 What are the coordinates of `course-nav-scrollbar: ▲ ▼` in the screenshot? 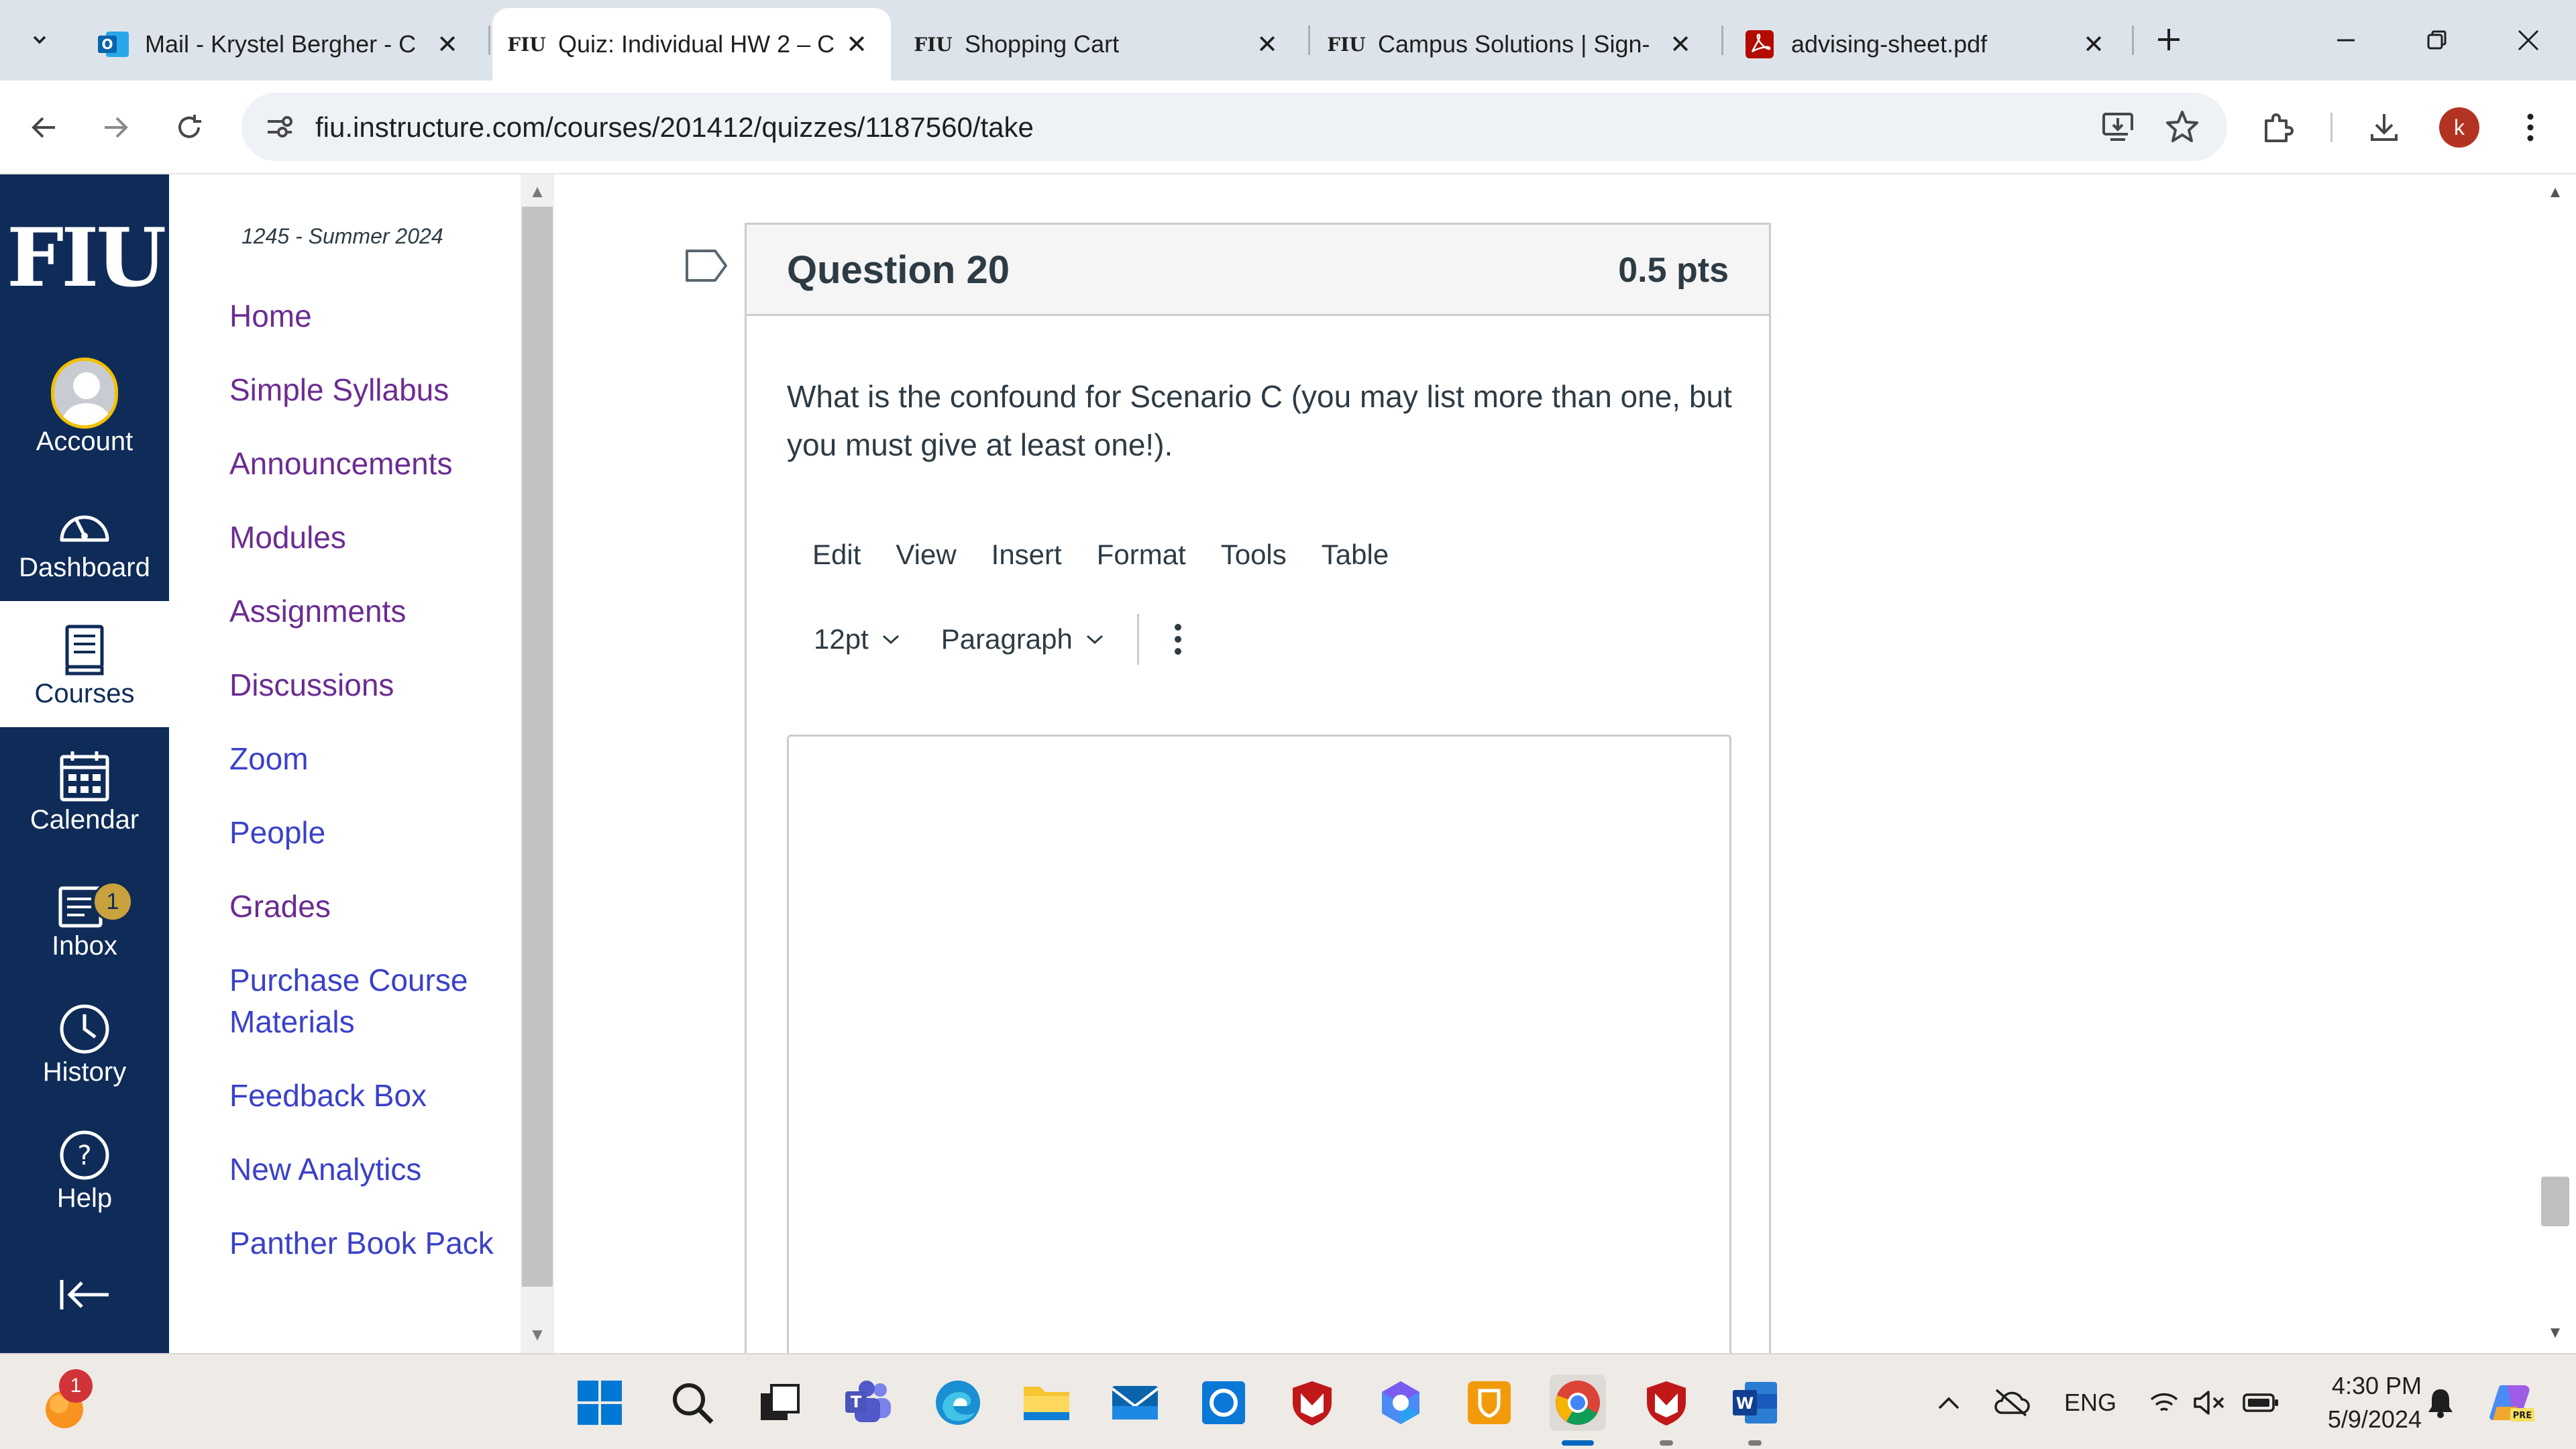 It's located at (537, 763).